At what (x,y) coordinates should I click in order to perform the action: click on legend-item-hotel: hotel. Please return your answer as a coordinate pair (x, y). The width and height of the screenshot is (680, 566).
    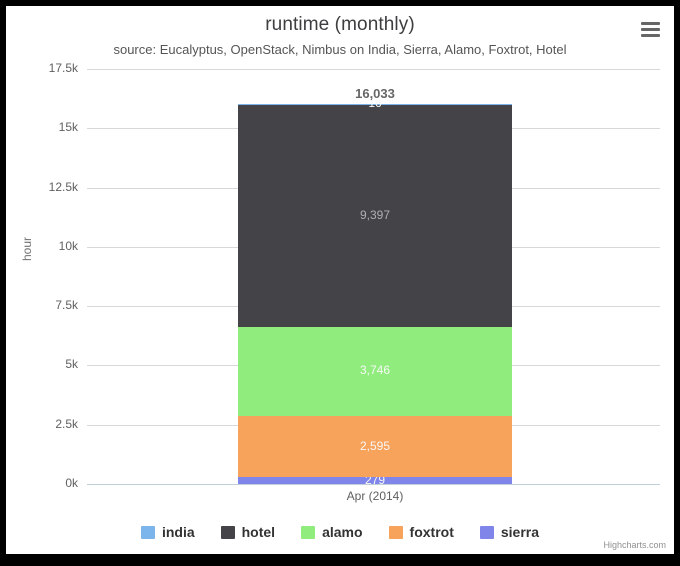
    Looking at the image, I should click on (248, 532).